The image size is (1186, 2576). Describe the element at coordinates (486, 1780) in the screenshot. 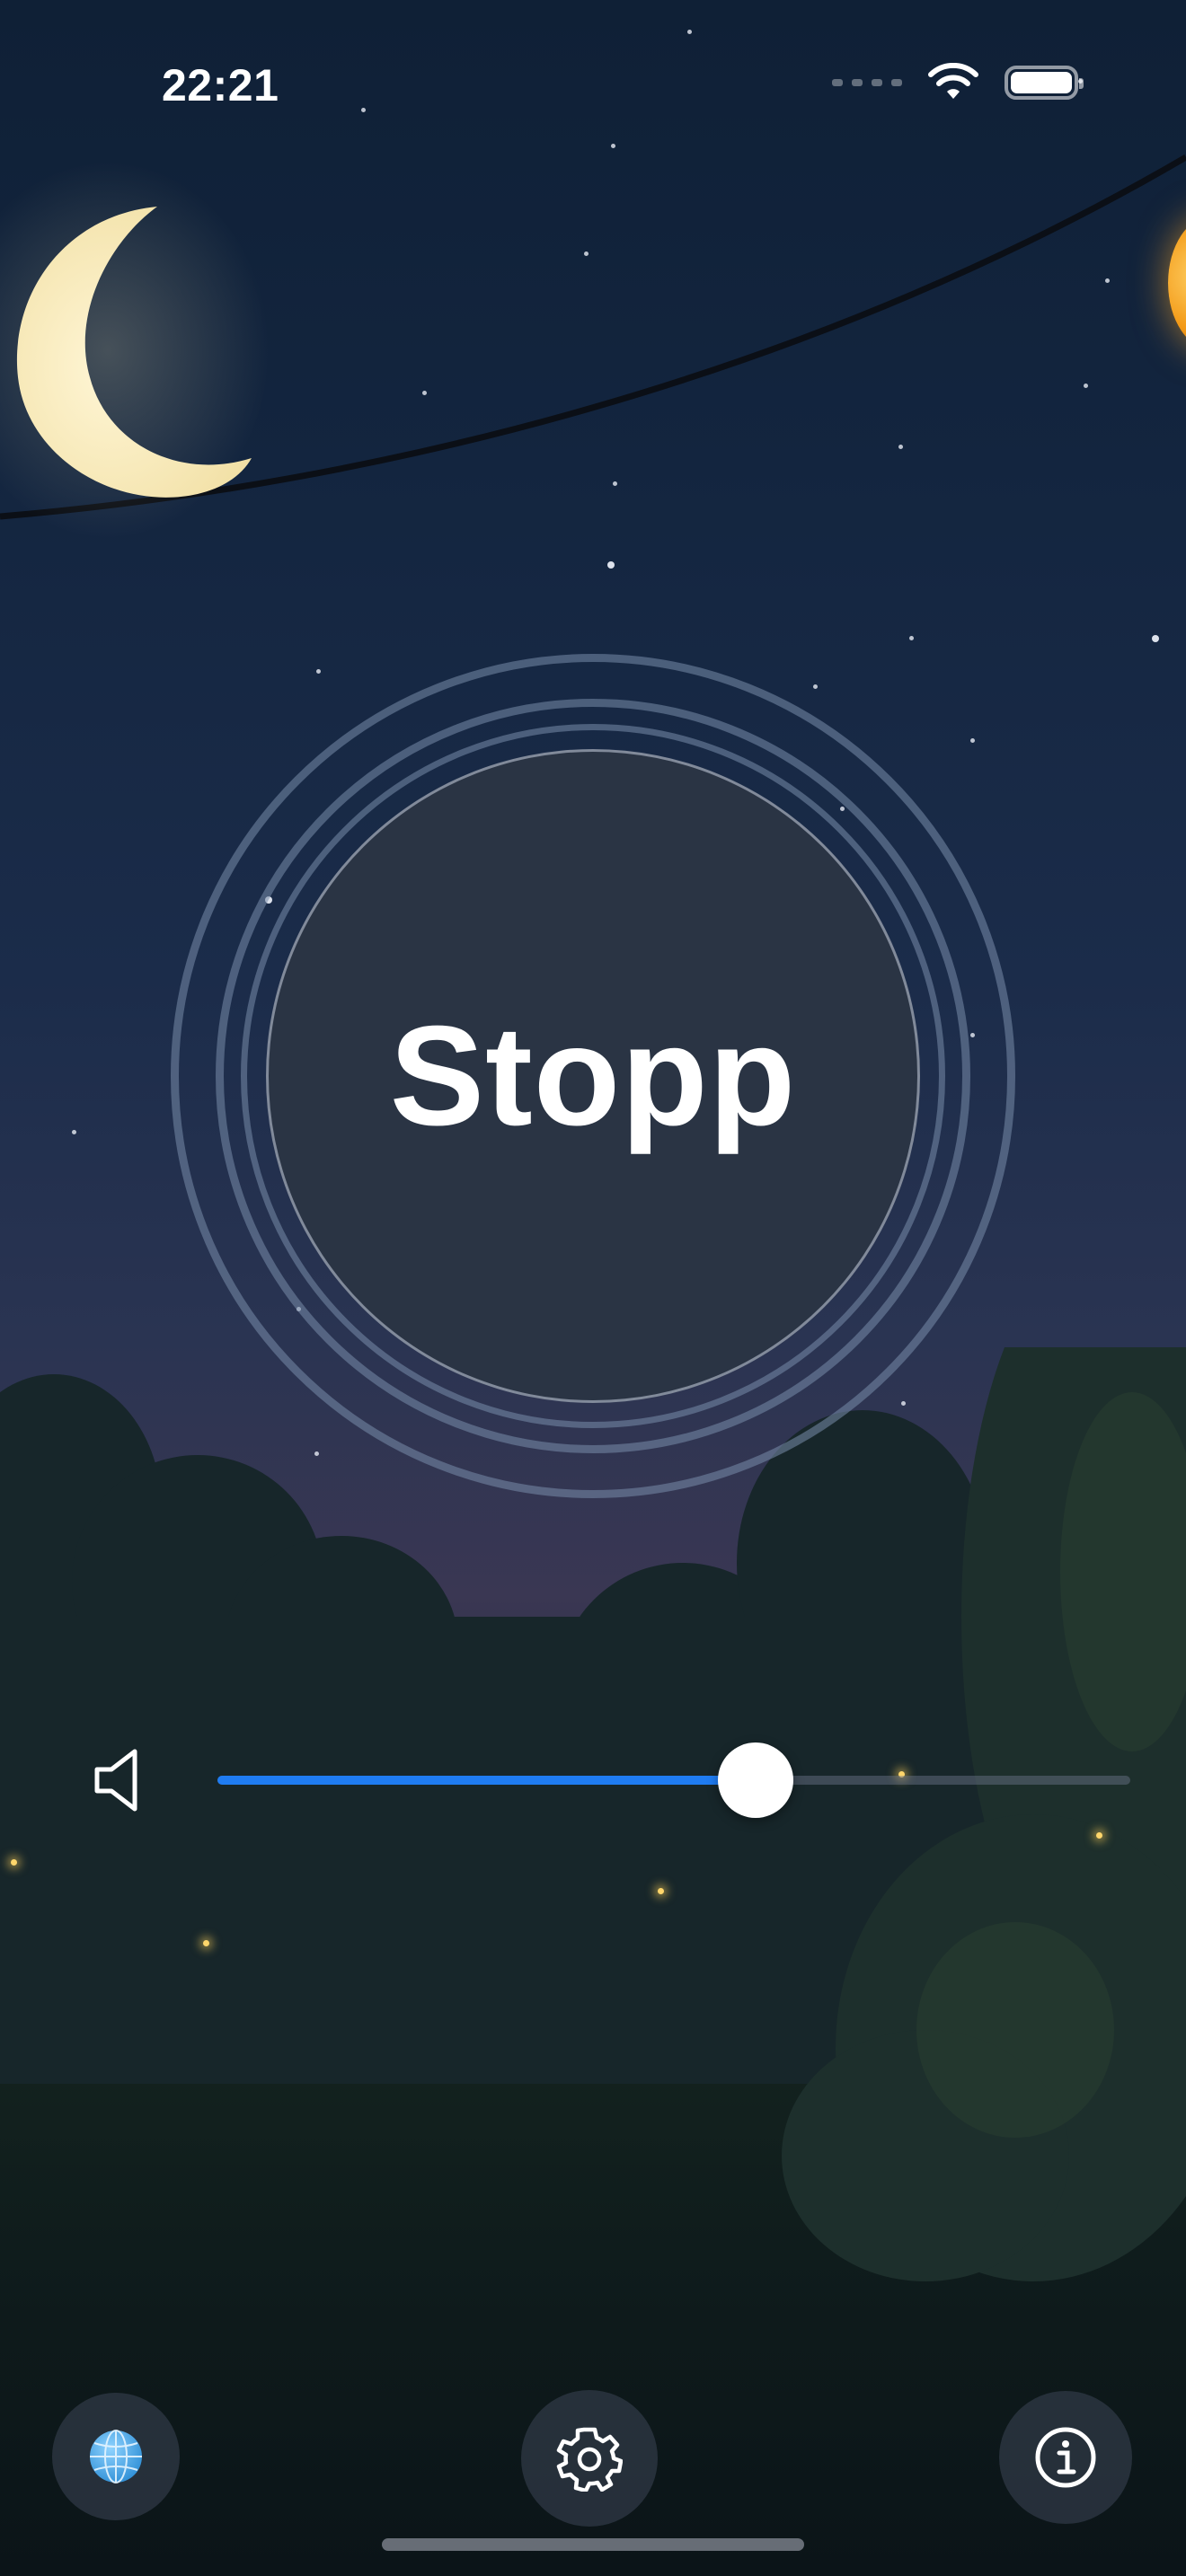

I see `volume-slider-fill` at that location.